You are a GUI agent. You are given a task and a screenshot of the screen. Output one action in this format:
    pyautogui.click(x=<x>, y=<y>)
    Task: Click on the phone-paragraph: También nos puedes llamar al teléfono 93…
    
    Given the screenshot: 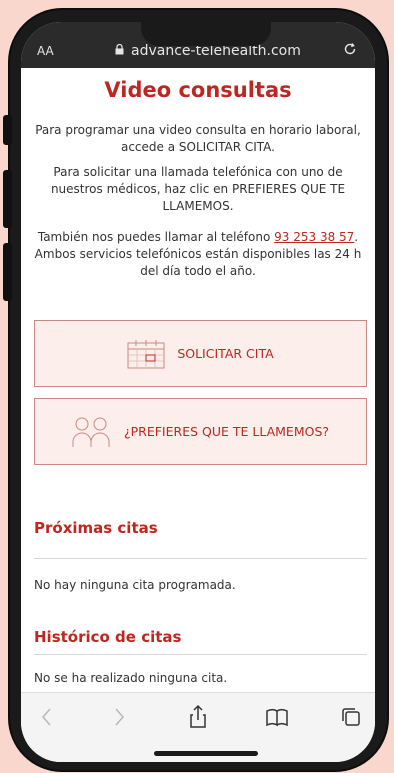 What is the action you would take?
    pyautogui.click(x=198, y=254)
    